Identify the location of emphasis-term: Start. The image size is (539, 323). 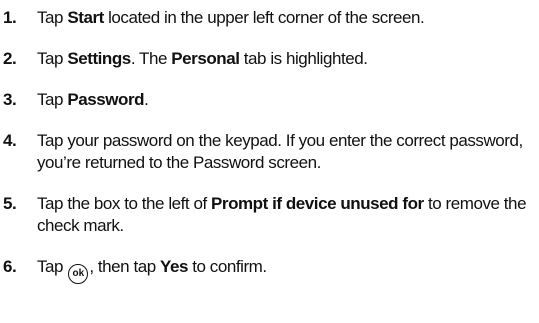
(85, 17).